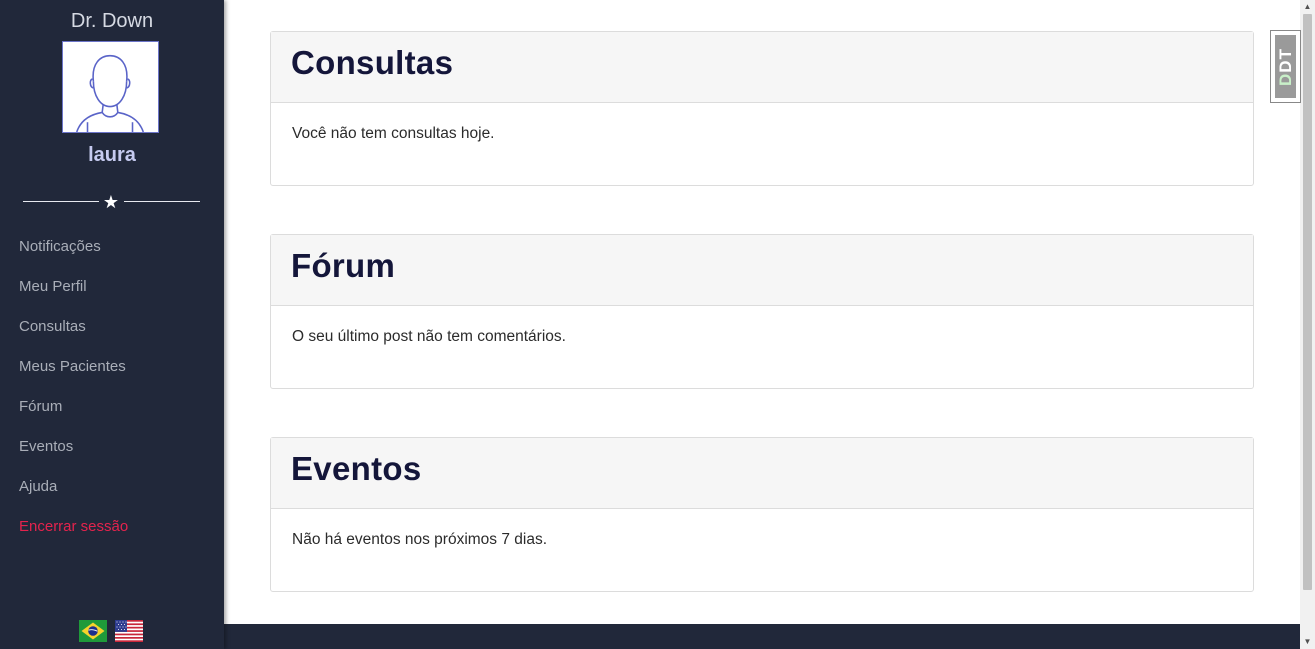  What do you see at coordinates (112, 21) in the screenshot?
I see `brand-name: Dr. Down` at bounding box center [112, 21].